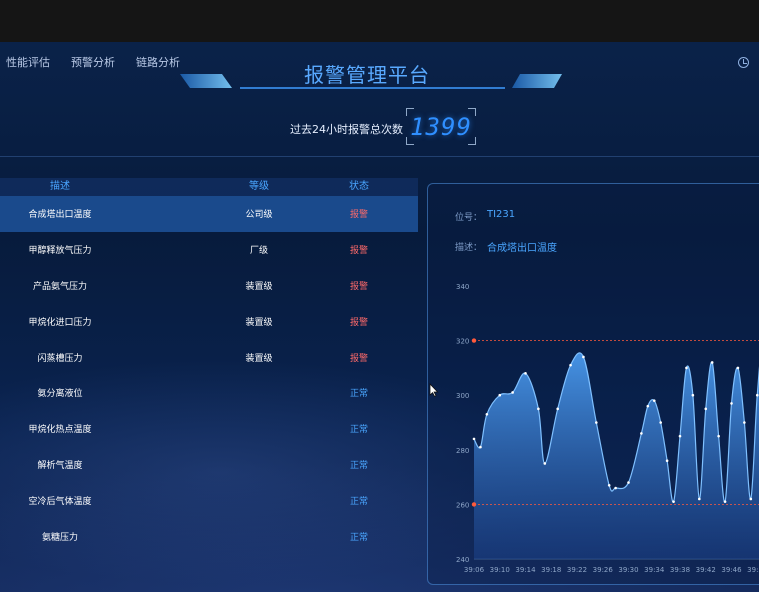 The height and width of the screenshot is (592, 759). Describe the element at coordinates (474, 504) in the screenshot. I see `limit-marker` at that location.